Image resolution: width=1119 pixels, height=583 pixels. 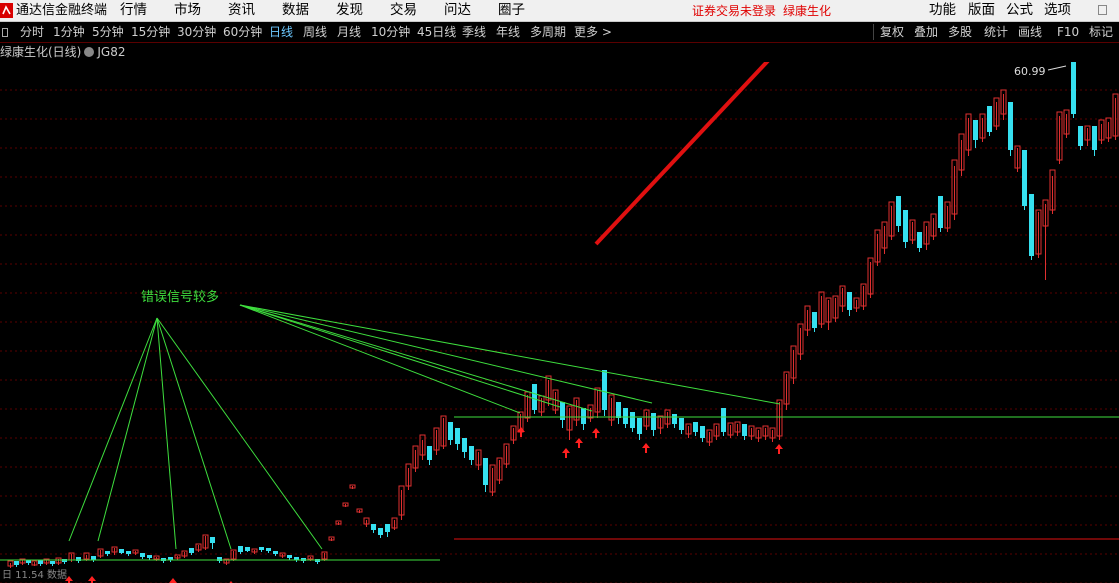 I want to click on restore-window-icon, so click(x=1102, y=10).